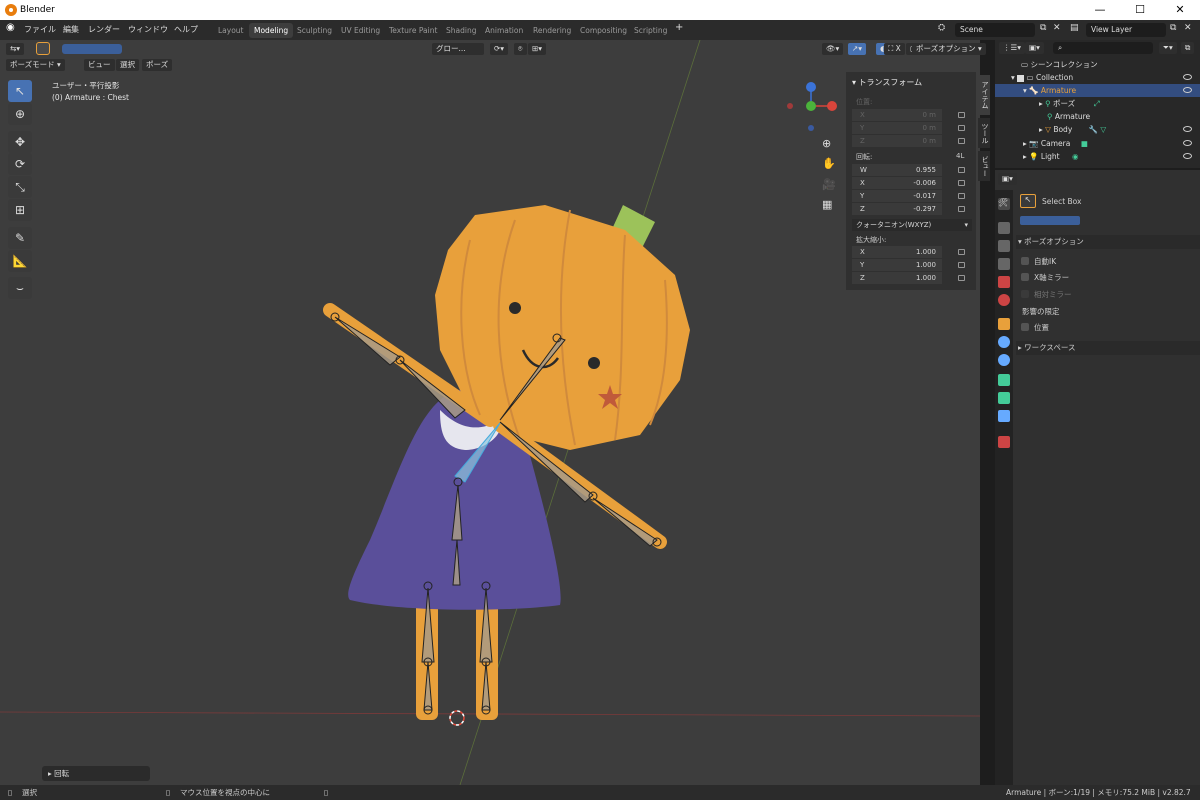 Image resolution: width=1200 pixels, height=800 pixels. I want to click on workspace-panel-header: ▸ ワークスペース, so click(1108, 348).